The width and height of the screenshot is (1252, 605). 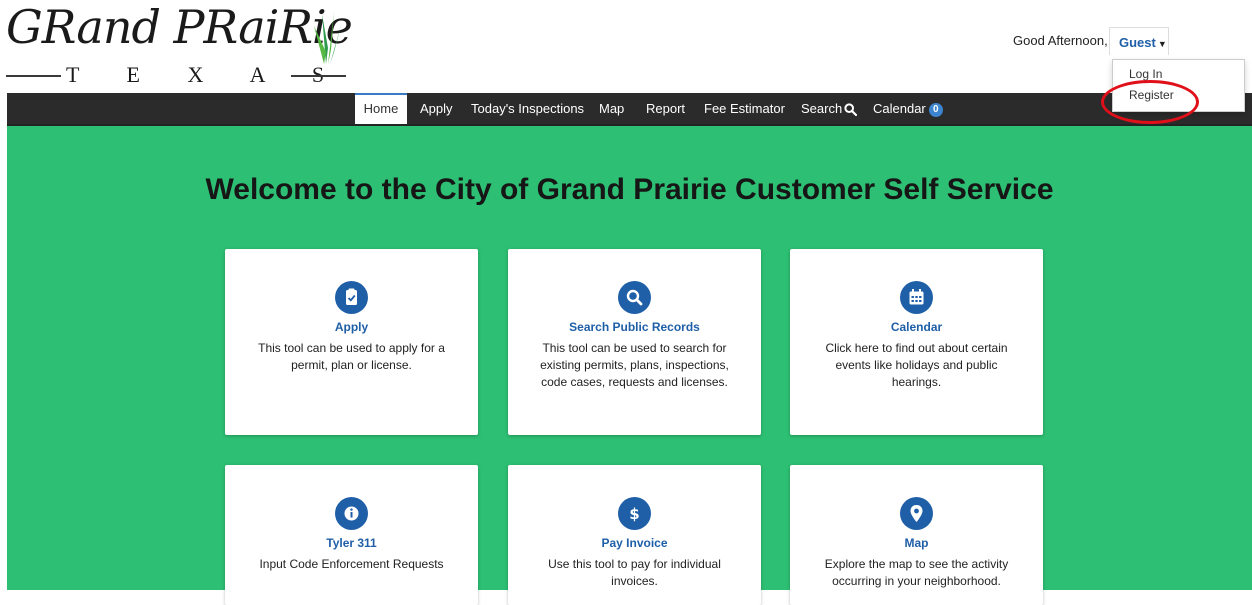 I want to click on nav-map: Map, so click(x=611, y=108).